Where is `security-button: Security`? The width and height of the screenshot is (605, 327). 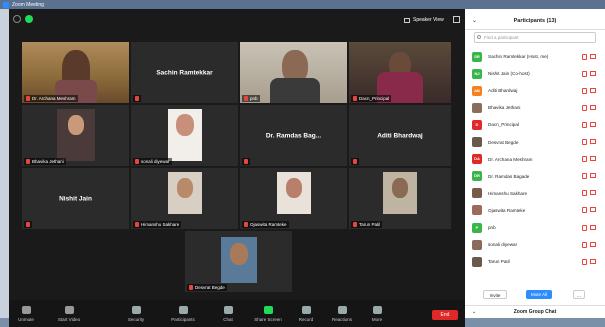
security-button: Security is located at coordinates (136, 314).